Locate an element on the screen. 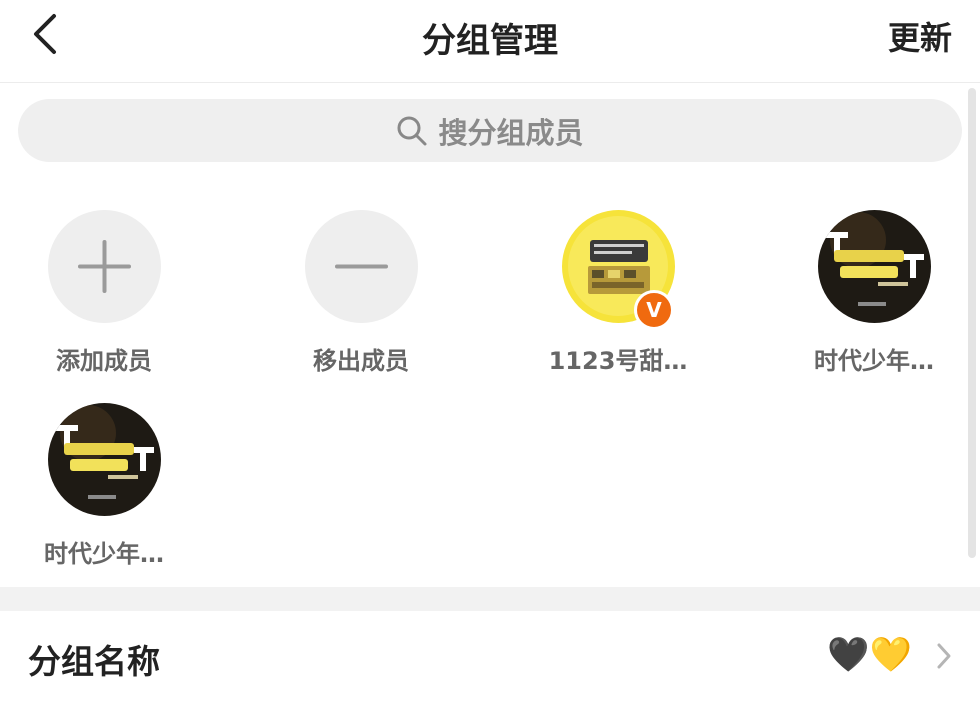  plus-icon is located at coordinates (104, 266).